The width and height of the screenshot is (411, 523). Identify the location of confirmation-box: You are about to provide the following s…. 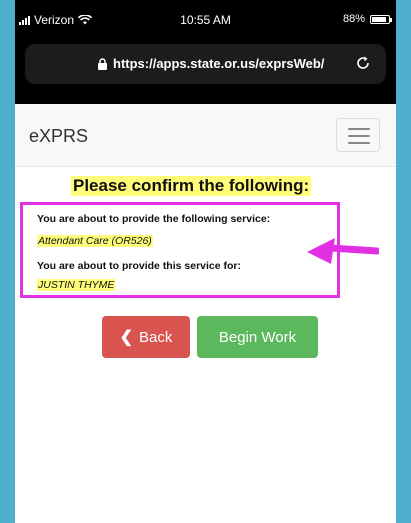
(180, 250).